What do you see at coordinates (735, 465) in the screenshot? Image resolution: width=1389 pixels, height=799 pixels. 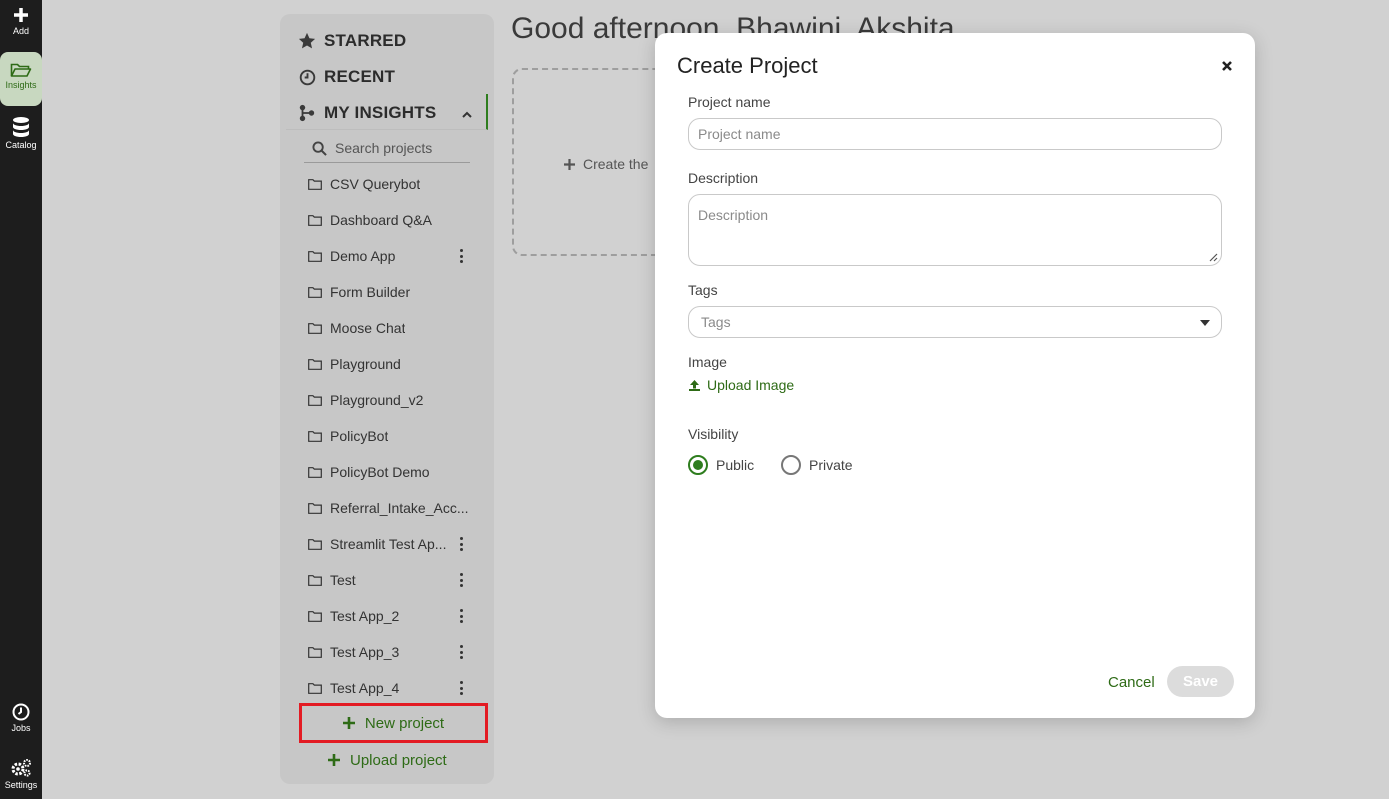 I see `public-label: Public` at bounding box center [735, 465].